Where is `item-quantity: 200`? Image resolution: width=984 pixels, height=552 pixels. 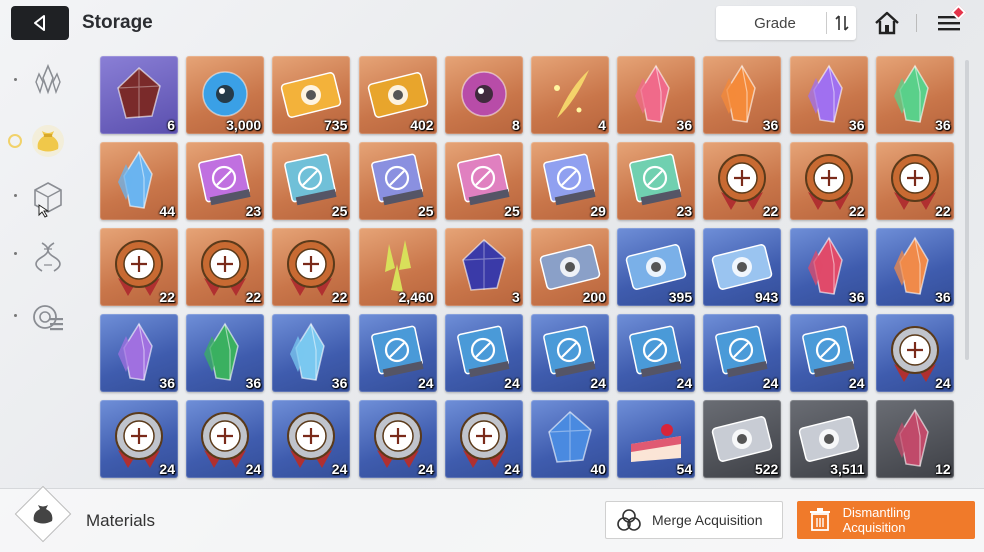
item-quantity: 200 is located at coordinates (594, 297).